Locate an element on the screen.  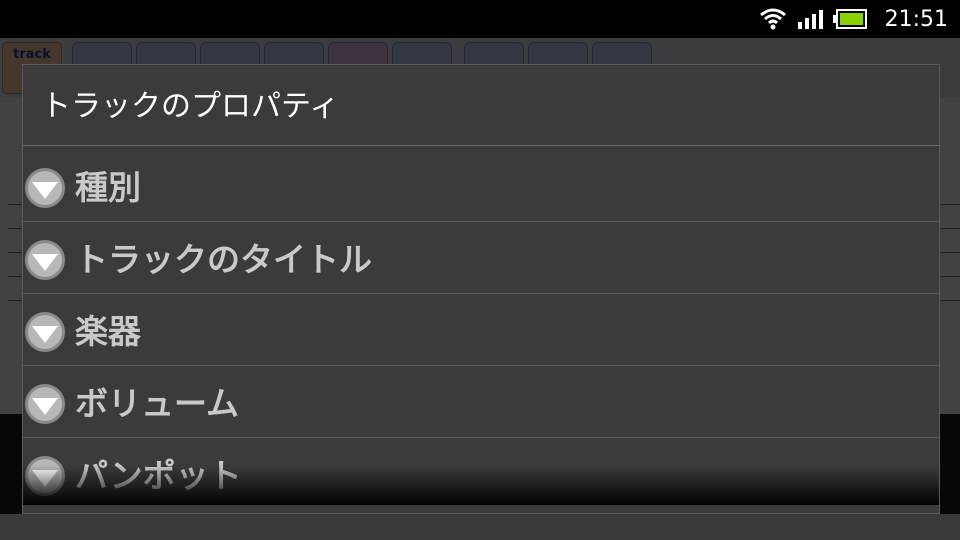
status-icons: 21:51 is located at coordinates (853, 19).